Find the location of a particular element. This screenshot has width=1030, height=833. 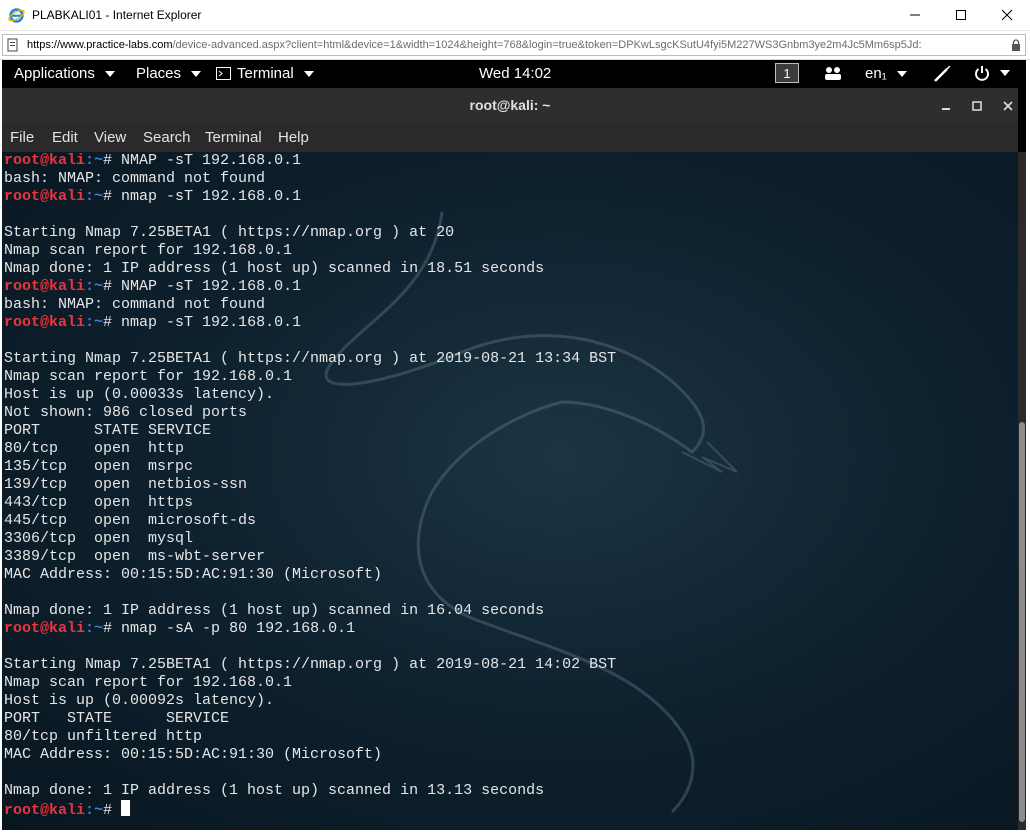

terminal-titlebar: root@kali: ~ is located at coordinates (510, 106).